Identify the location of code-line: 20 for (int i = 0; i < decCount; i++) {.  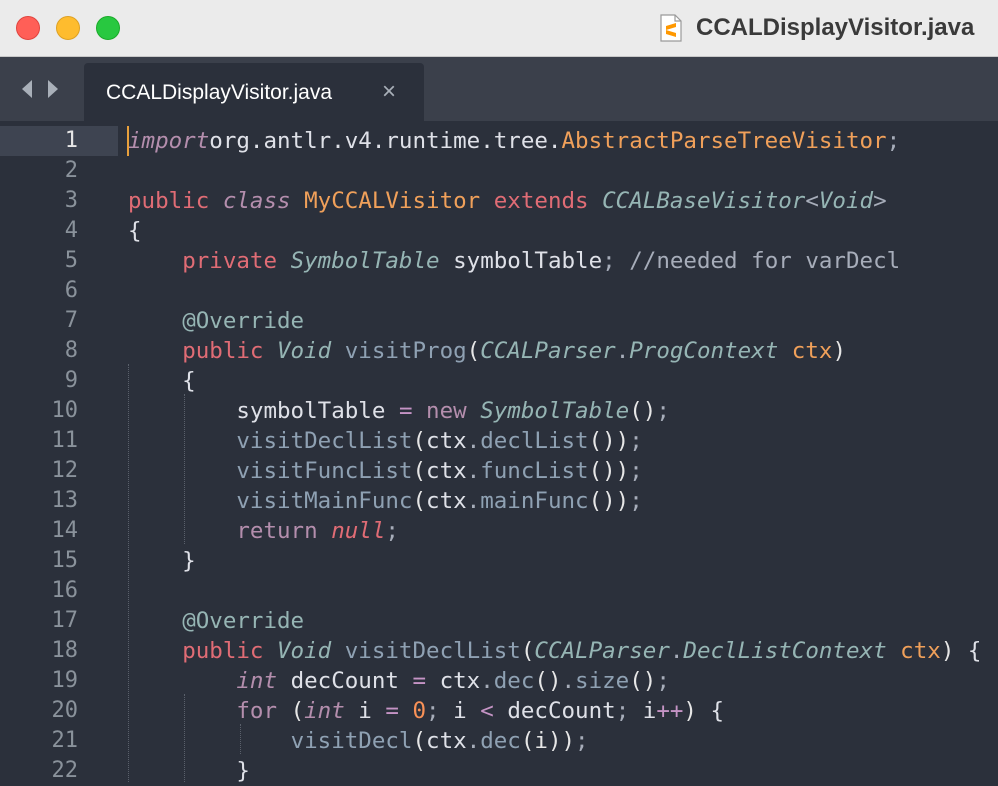
(499, 711).